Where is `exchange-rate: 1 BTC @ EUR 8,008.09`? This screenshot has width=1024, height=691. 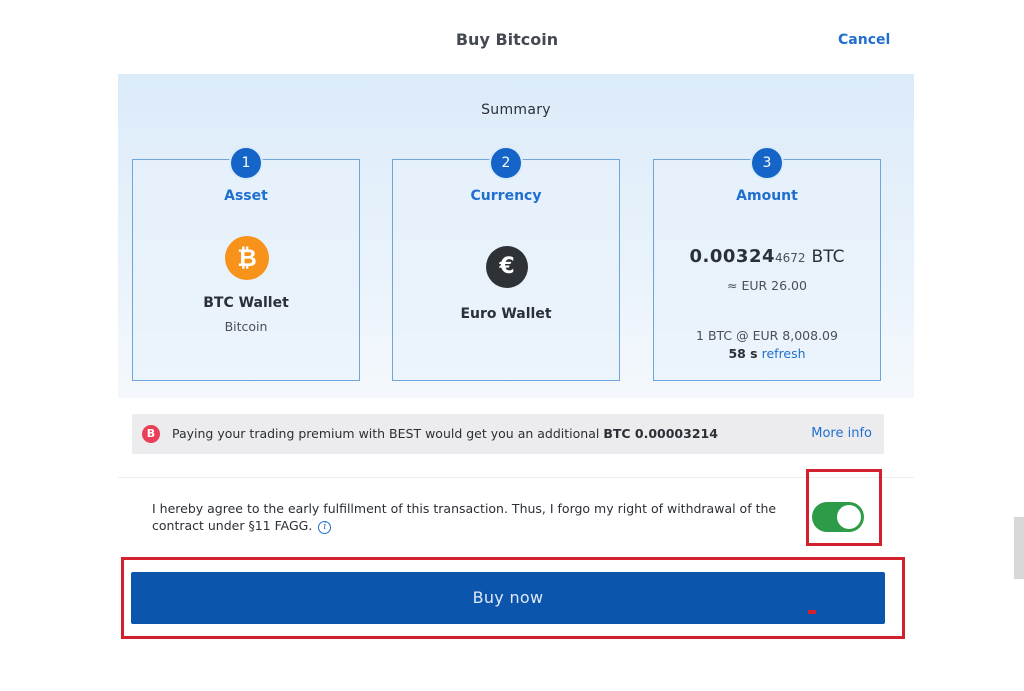
exchange-rate: 1 BTC @ EUR 8,008.09 is located at coordinates (767, 335).